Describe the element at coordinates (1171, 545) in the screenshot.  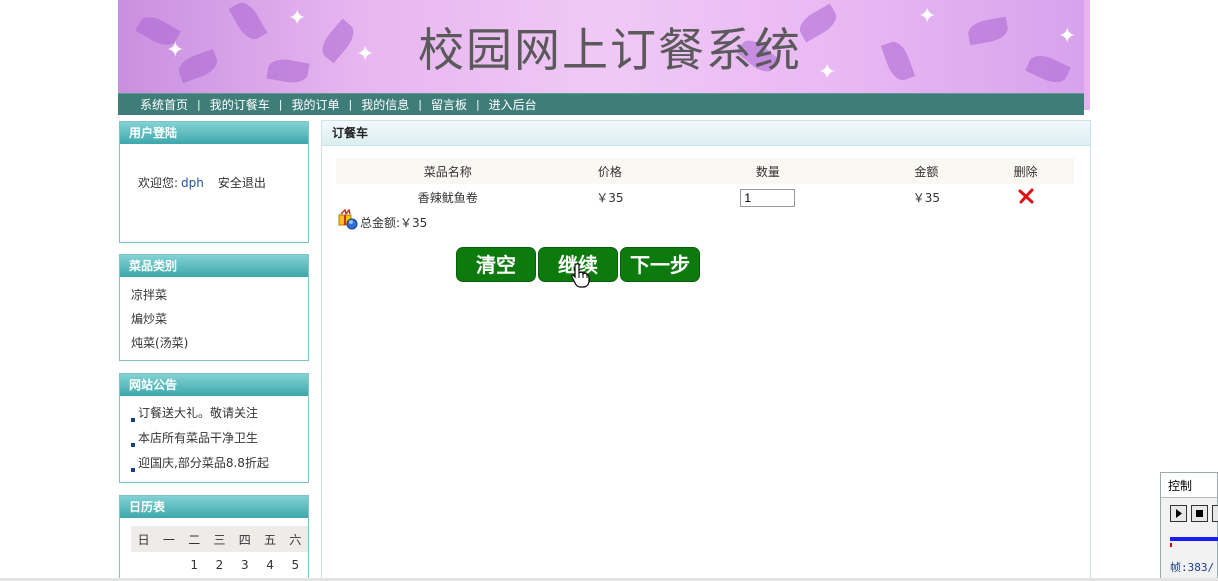
I see `progress-marker` at that location.